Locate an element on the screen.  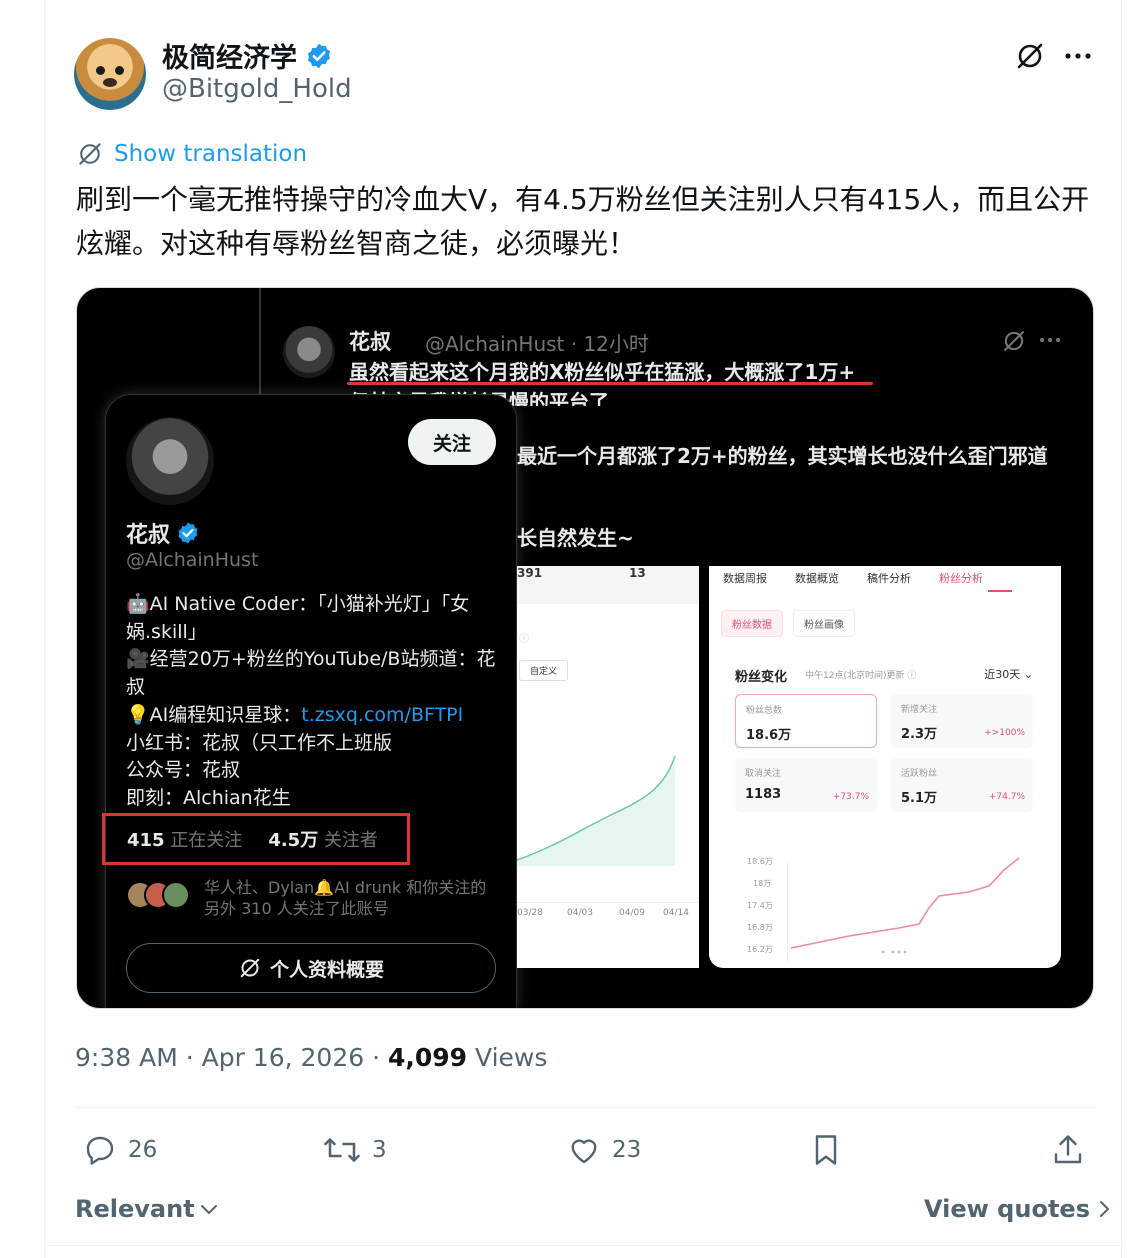
chevron-down-icon is located at coordinates (208, 1210).